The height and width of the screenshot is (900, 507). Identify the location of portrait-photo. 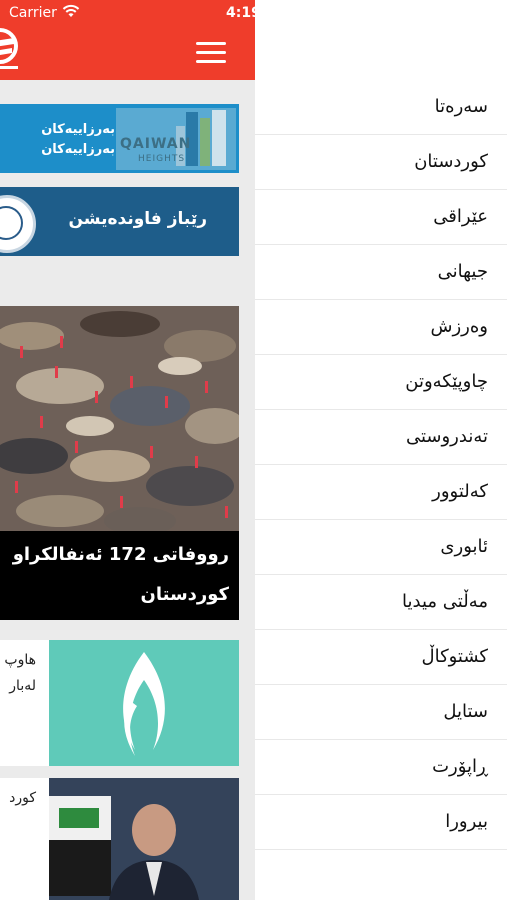
(144, 839).